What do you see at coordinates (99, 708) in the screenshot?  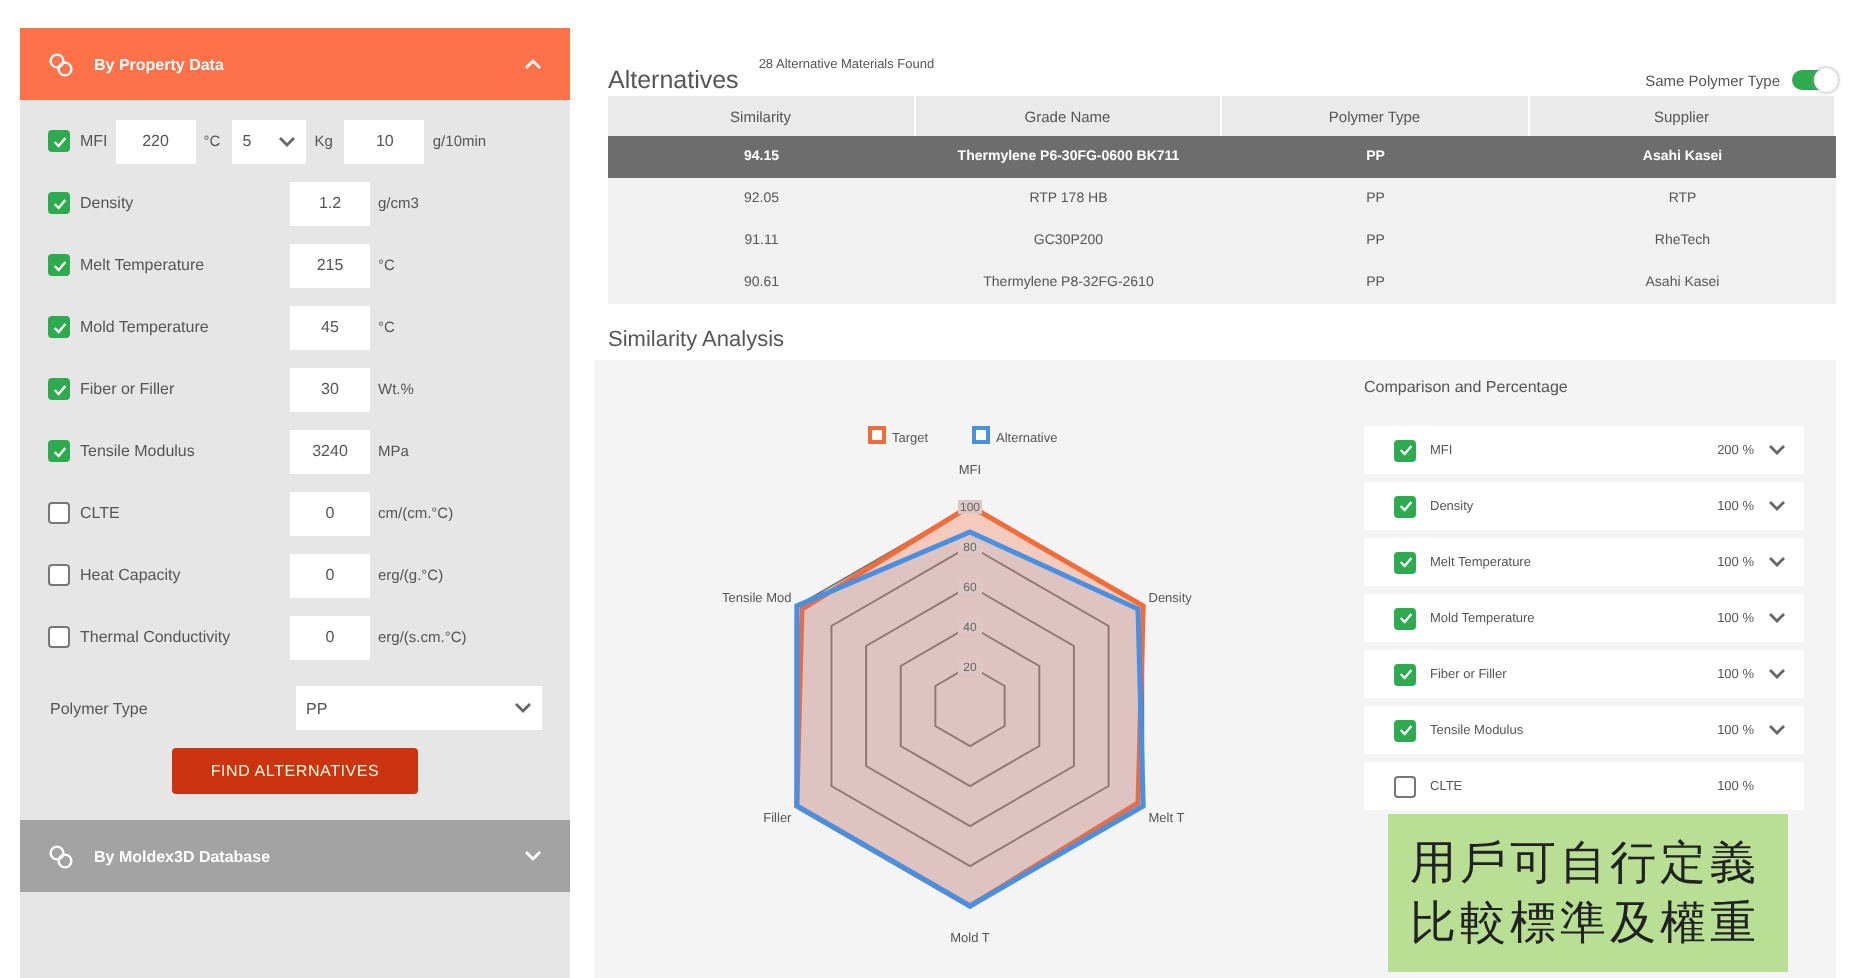 I see `field-label: Polymer Type` at bounding box center [99, 708].